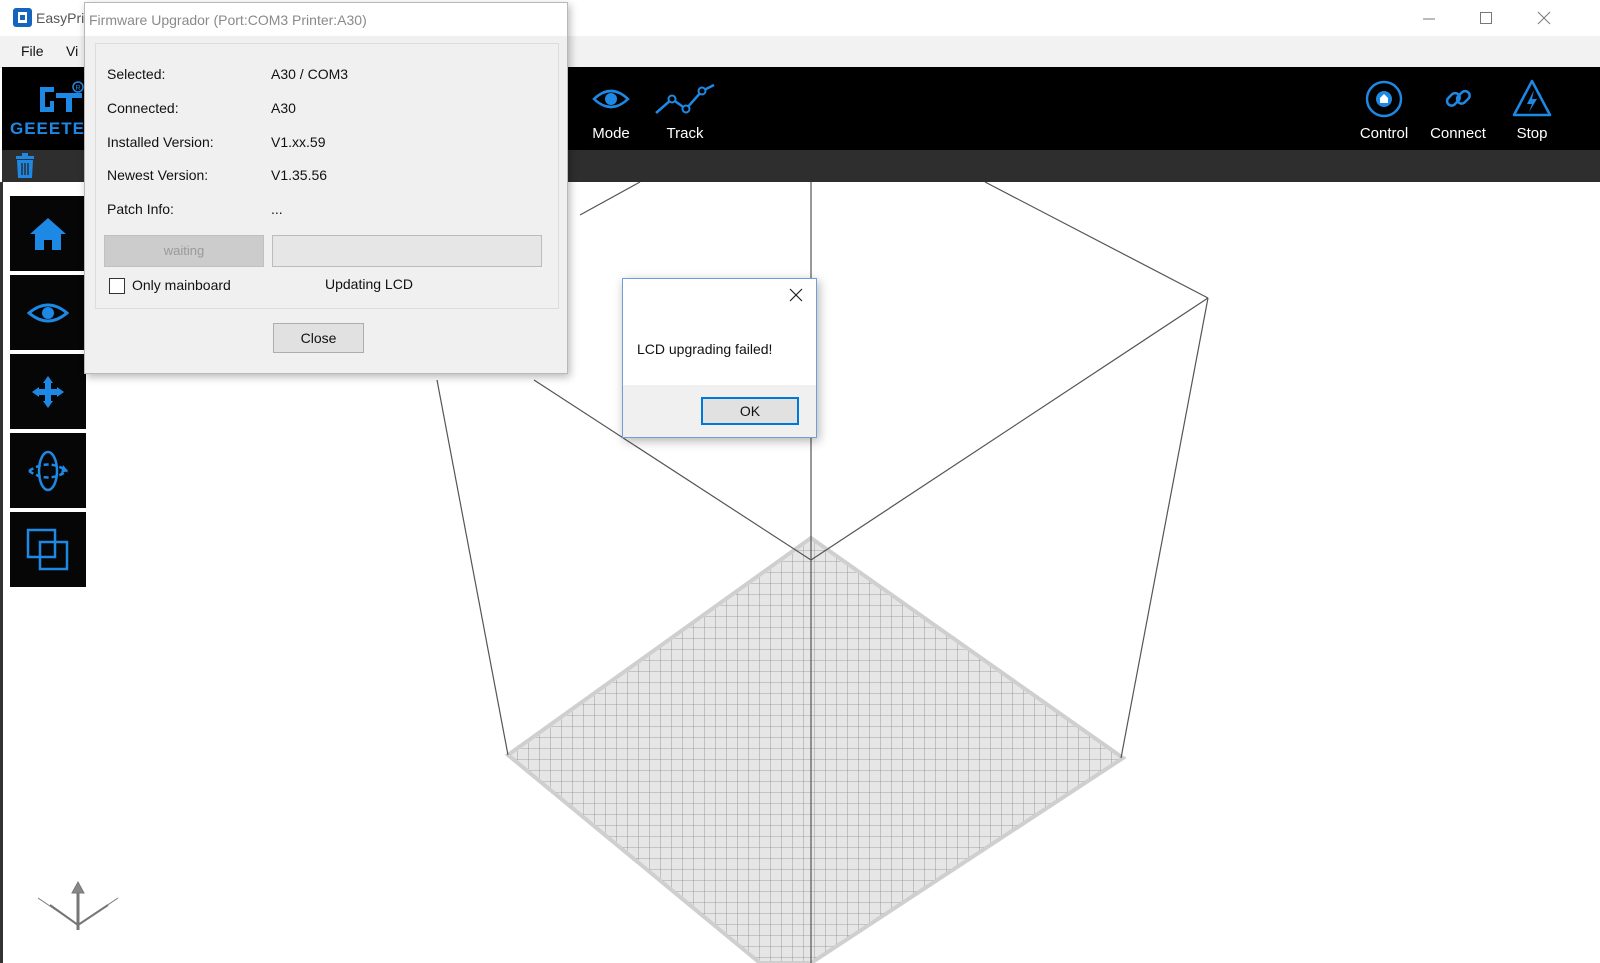  Describe the element at coordinates (611, 133) in the screenshot. I see `mode-label: Mode` at that location.